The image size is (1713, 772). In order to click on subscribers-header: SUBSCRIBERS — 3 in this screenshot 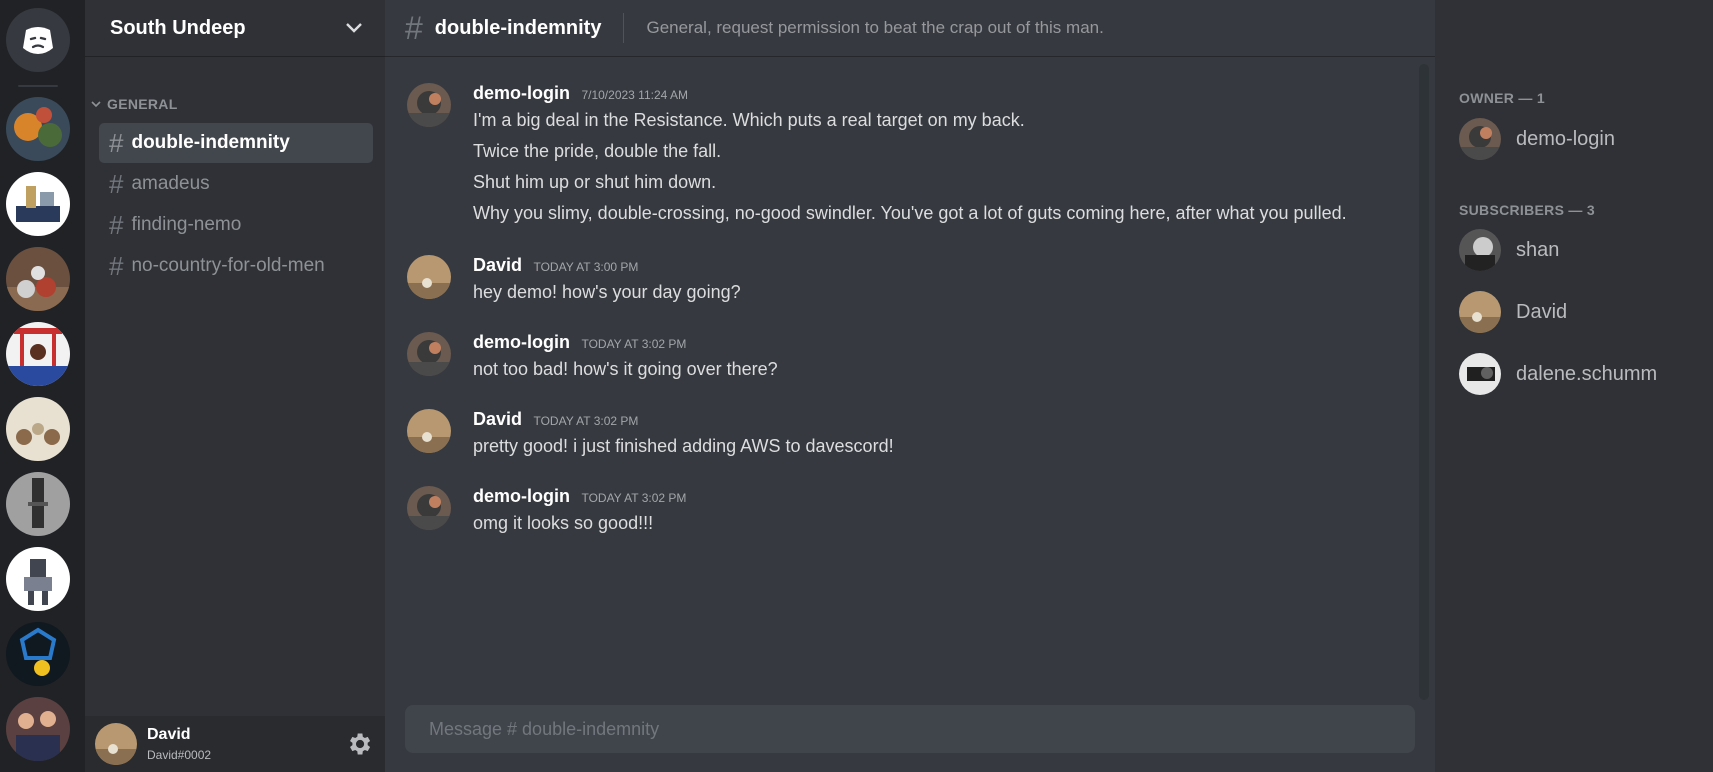, I will do `click(1527, 210)`.